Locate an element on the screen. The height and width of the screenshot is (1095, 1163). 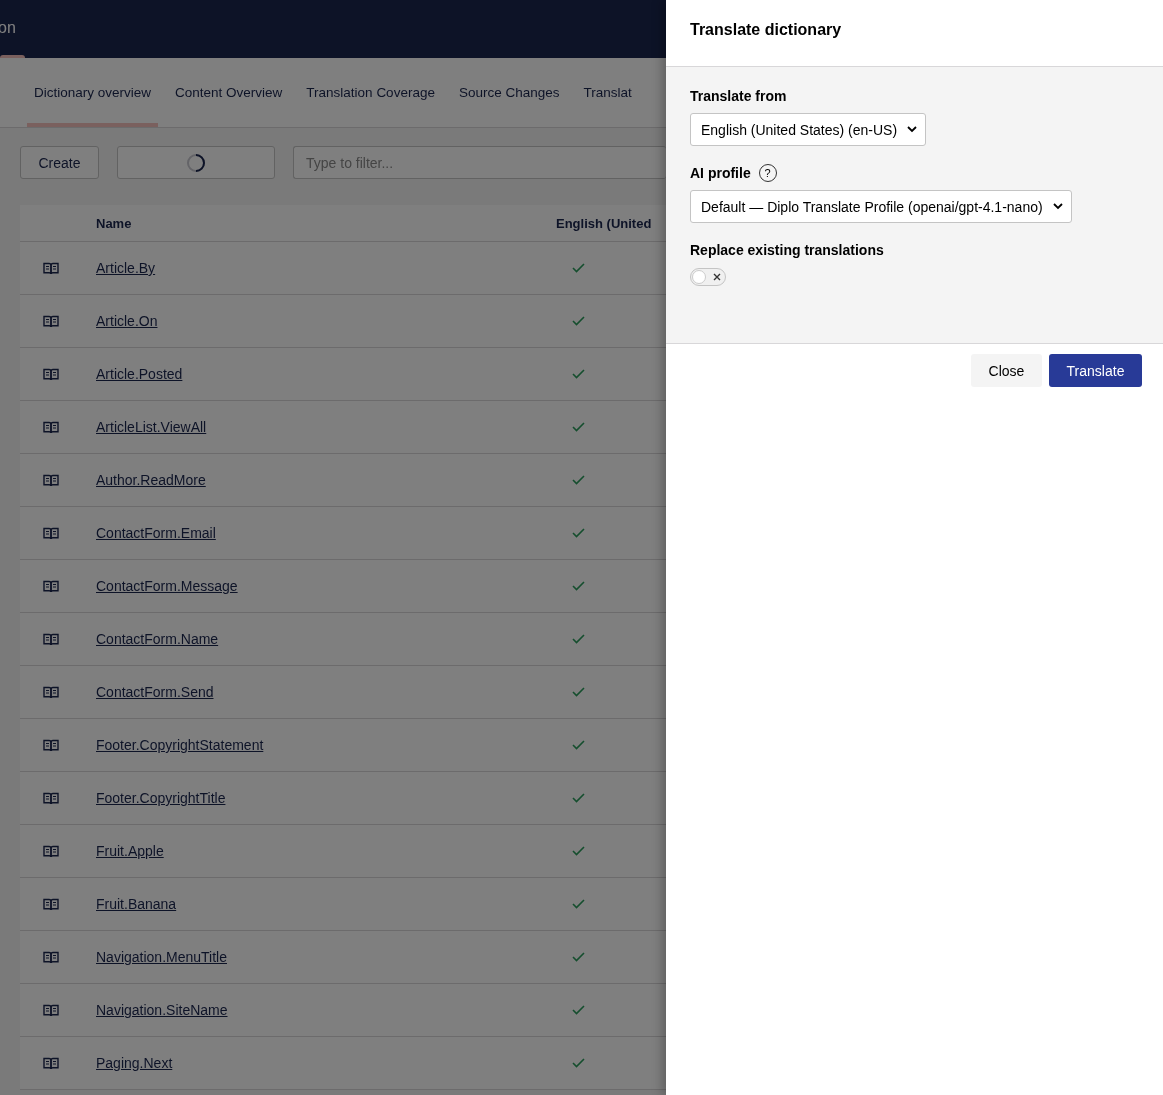
dictionary-item-link: Article.Posted is located at coordinates (139, 374).